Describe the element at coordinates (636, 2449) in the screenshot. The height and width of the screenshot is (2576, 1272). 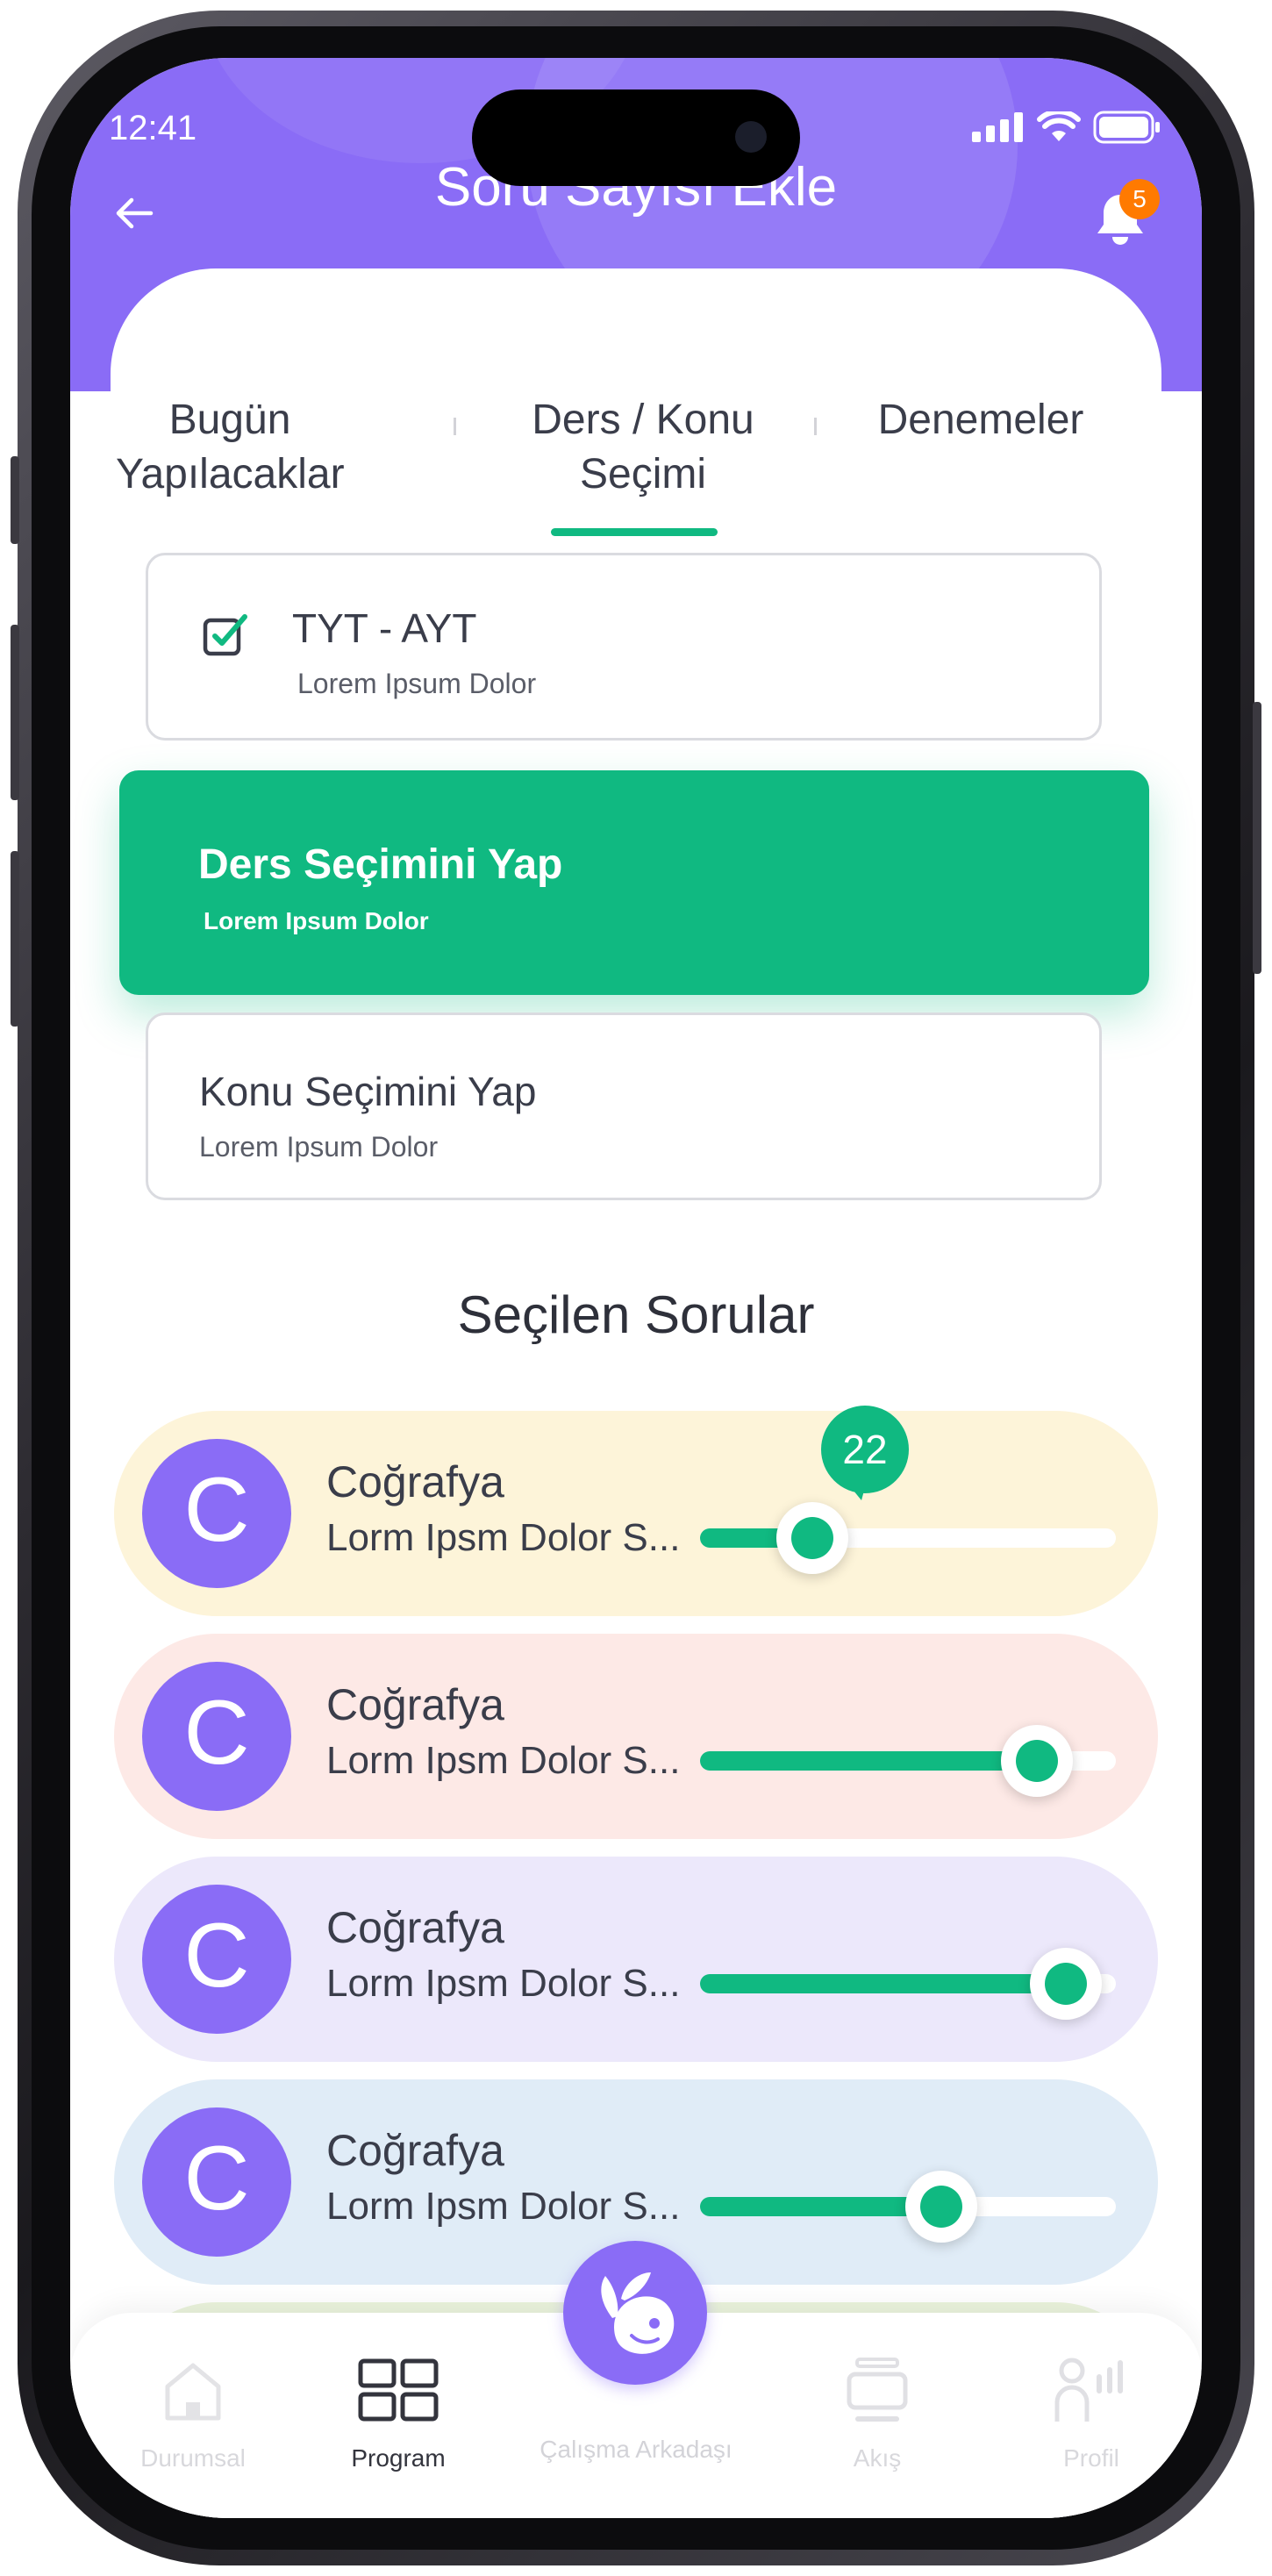
I see `nav-label: Çalışma Arkadaşı` at that location.